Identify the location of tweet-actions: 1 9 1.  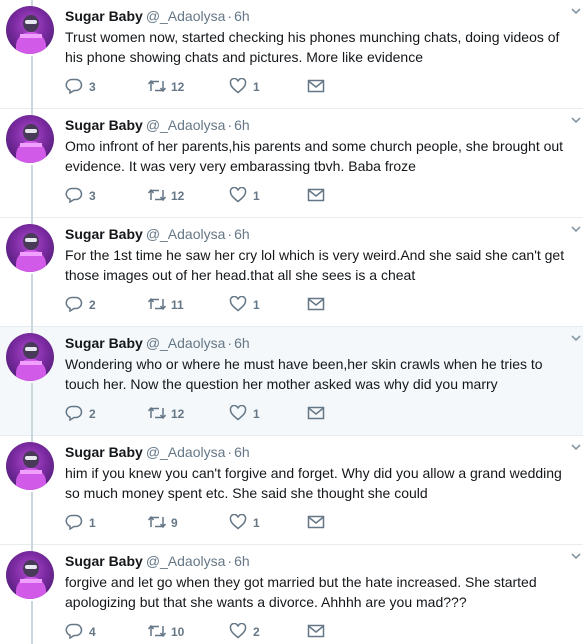
(215, 522).